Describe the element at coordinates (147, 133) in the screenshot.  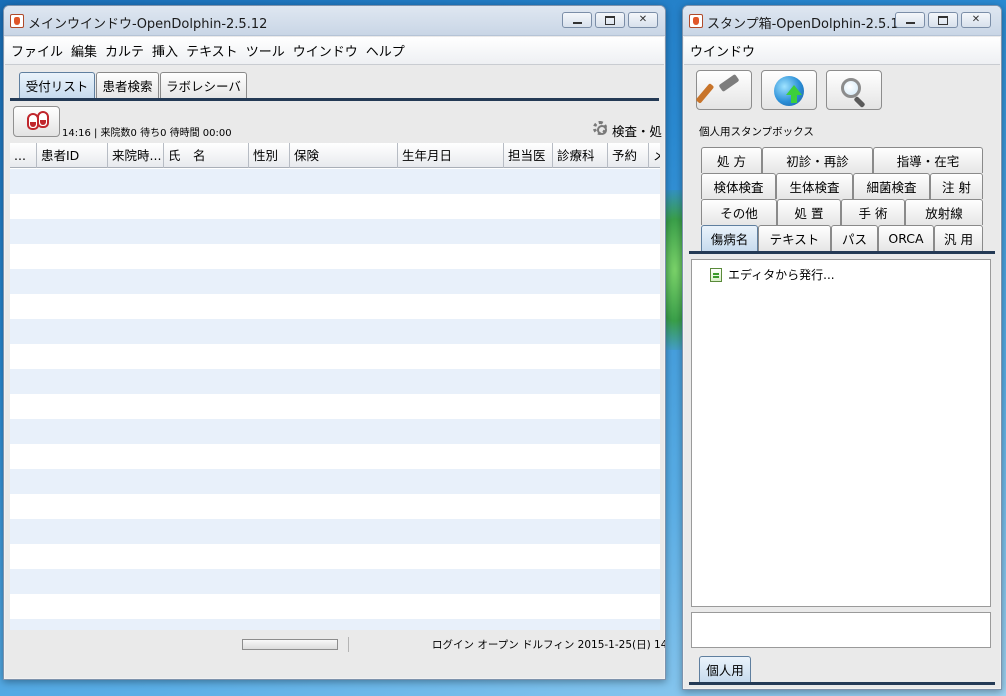
I see `reception-status: 14:16 | 来院数0 待ち0 待時間 00:00` at that location.